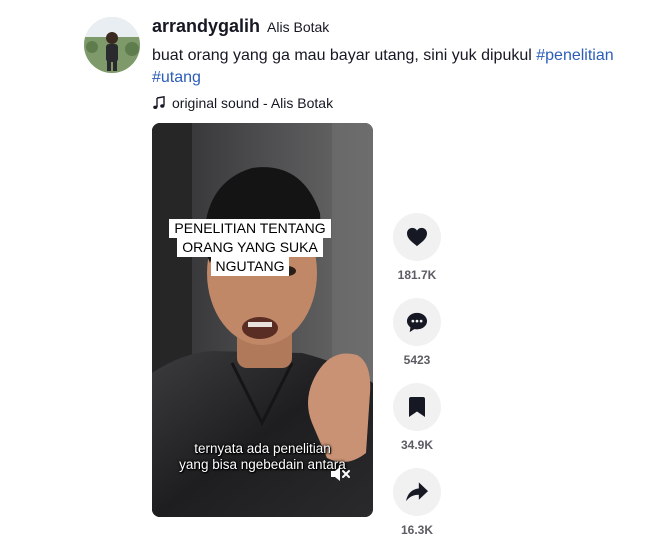  I want to click on subtitle-line: ternyata ada penelitian, so click(262, 448).